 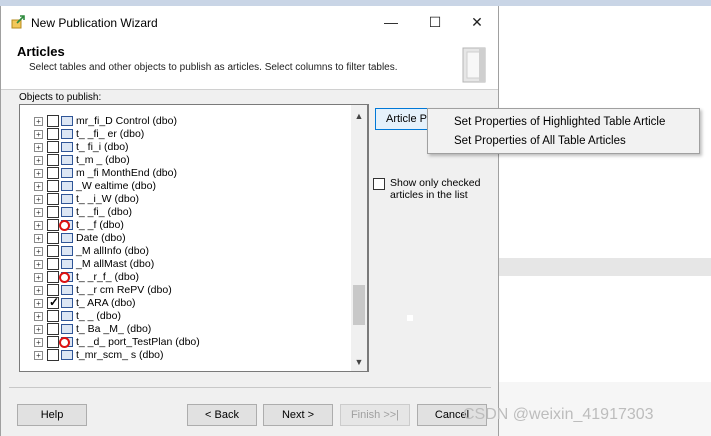 I want to click on tree-row-label: t_m _ (dbo), so click(x=103, y=160).